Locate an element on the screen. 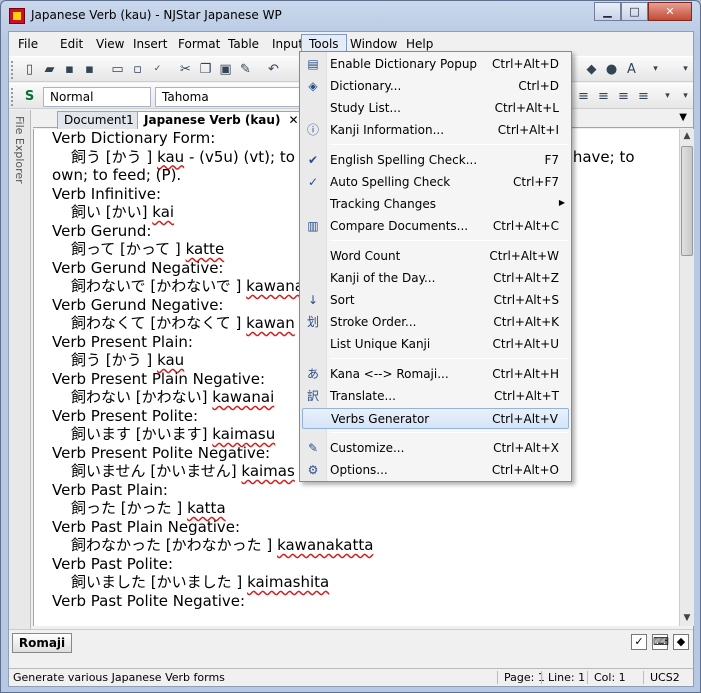  input-mode-bar: Romaji ✓ ⌨ ◆ is located at coordinates (351, 641).